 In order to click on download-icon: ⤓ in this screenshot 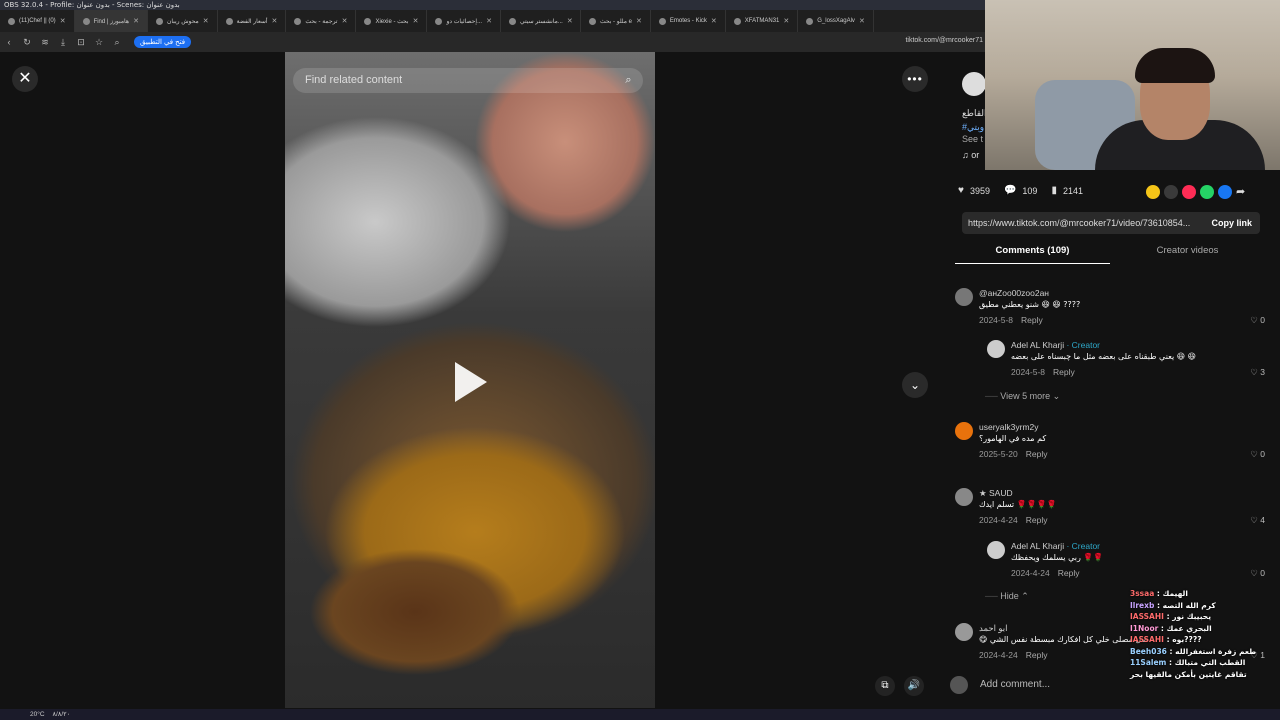, I will do `click(63, 42)`.